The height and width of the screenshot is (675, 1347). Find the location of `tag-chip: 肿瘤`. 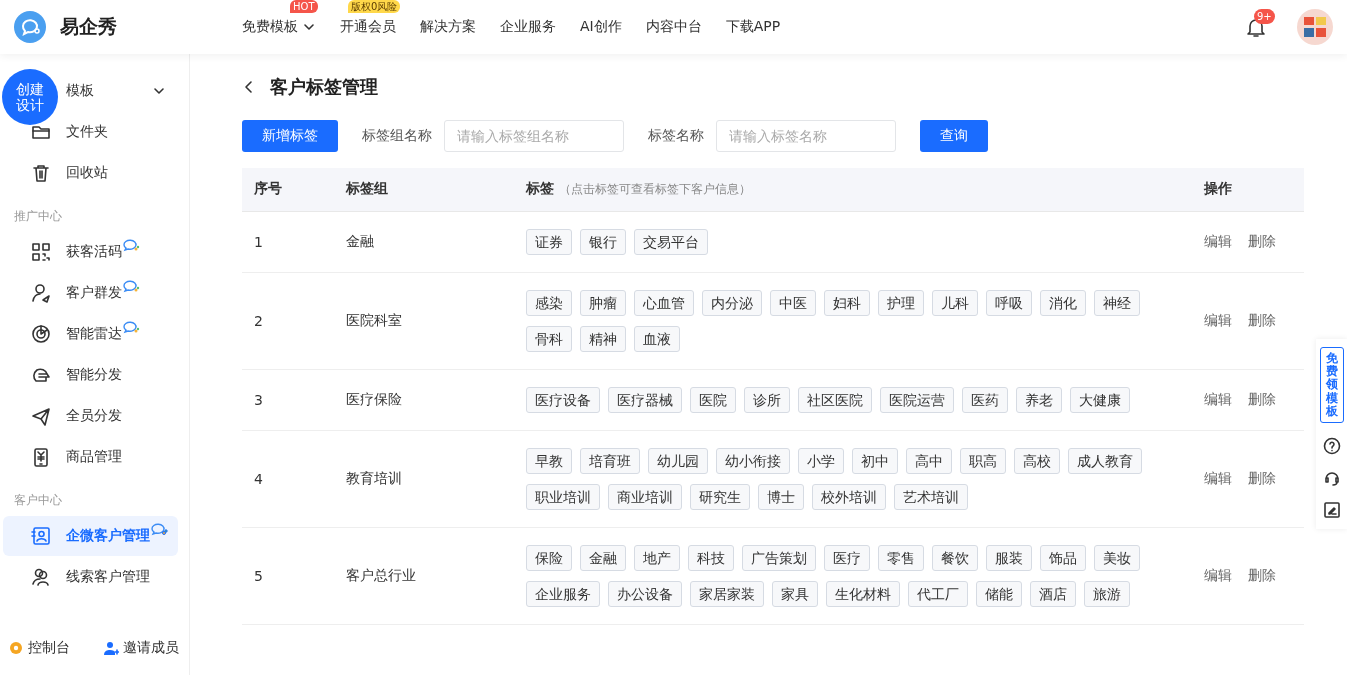

tag-chip: 肿瘤 is located at coordinates (603, 302).